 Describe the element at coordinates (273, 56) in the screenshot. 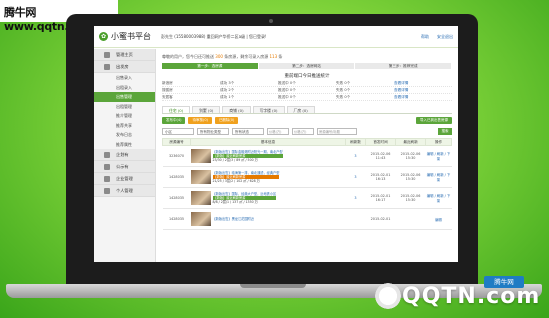

I see `remain-count: 113` at that location.